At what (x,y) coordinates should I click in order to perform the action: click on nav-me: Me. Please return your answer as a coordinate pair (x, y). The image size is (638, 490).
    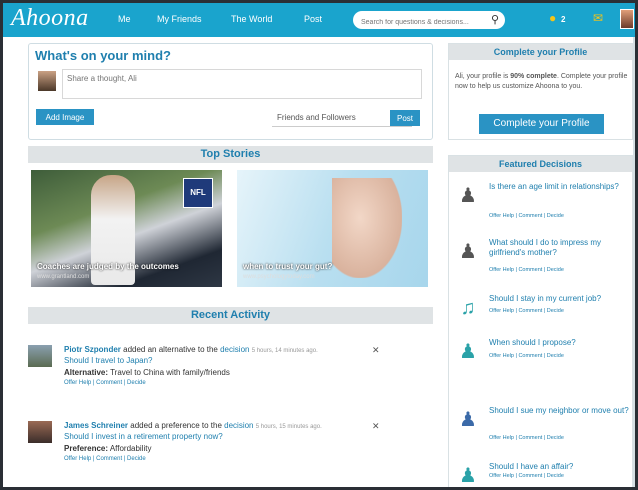
    Looking at the image, I should click on (124, 19).